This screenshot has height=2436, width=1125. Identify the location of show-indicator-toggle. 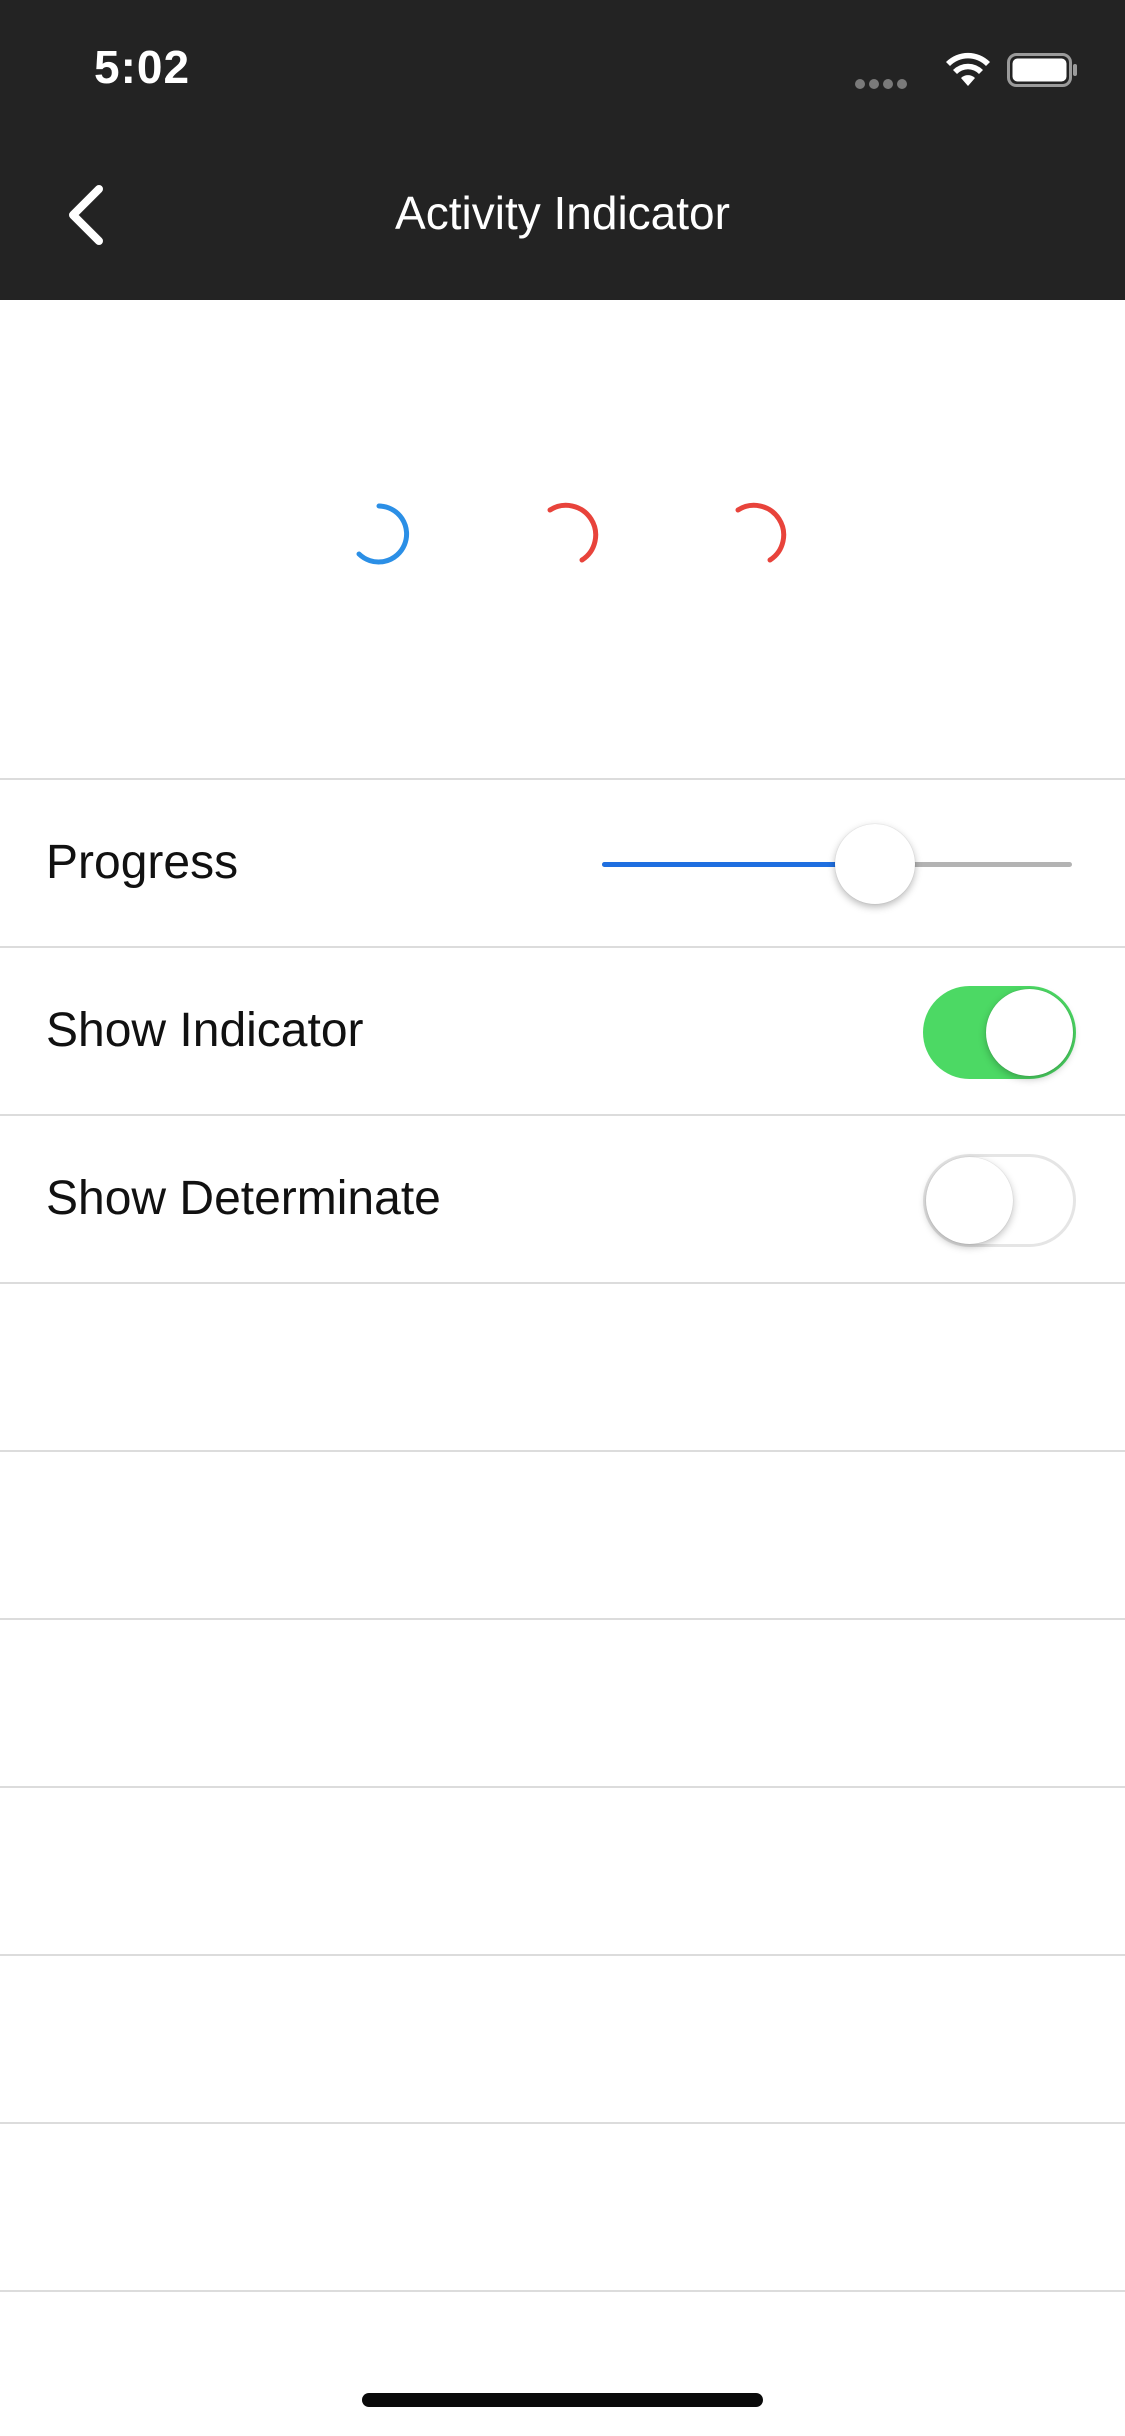
(999, 1032).